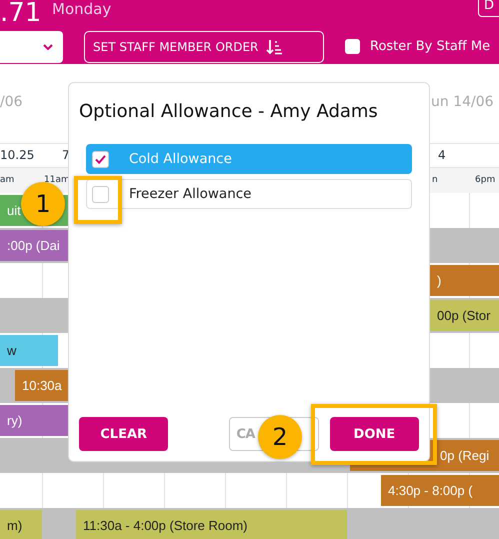  I want to click on column-header: 7, so click(66, 155).